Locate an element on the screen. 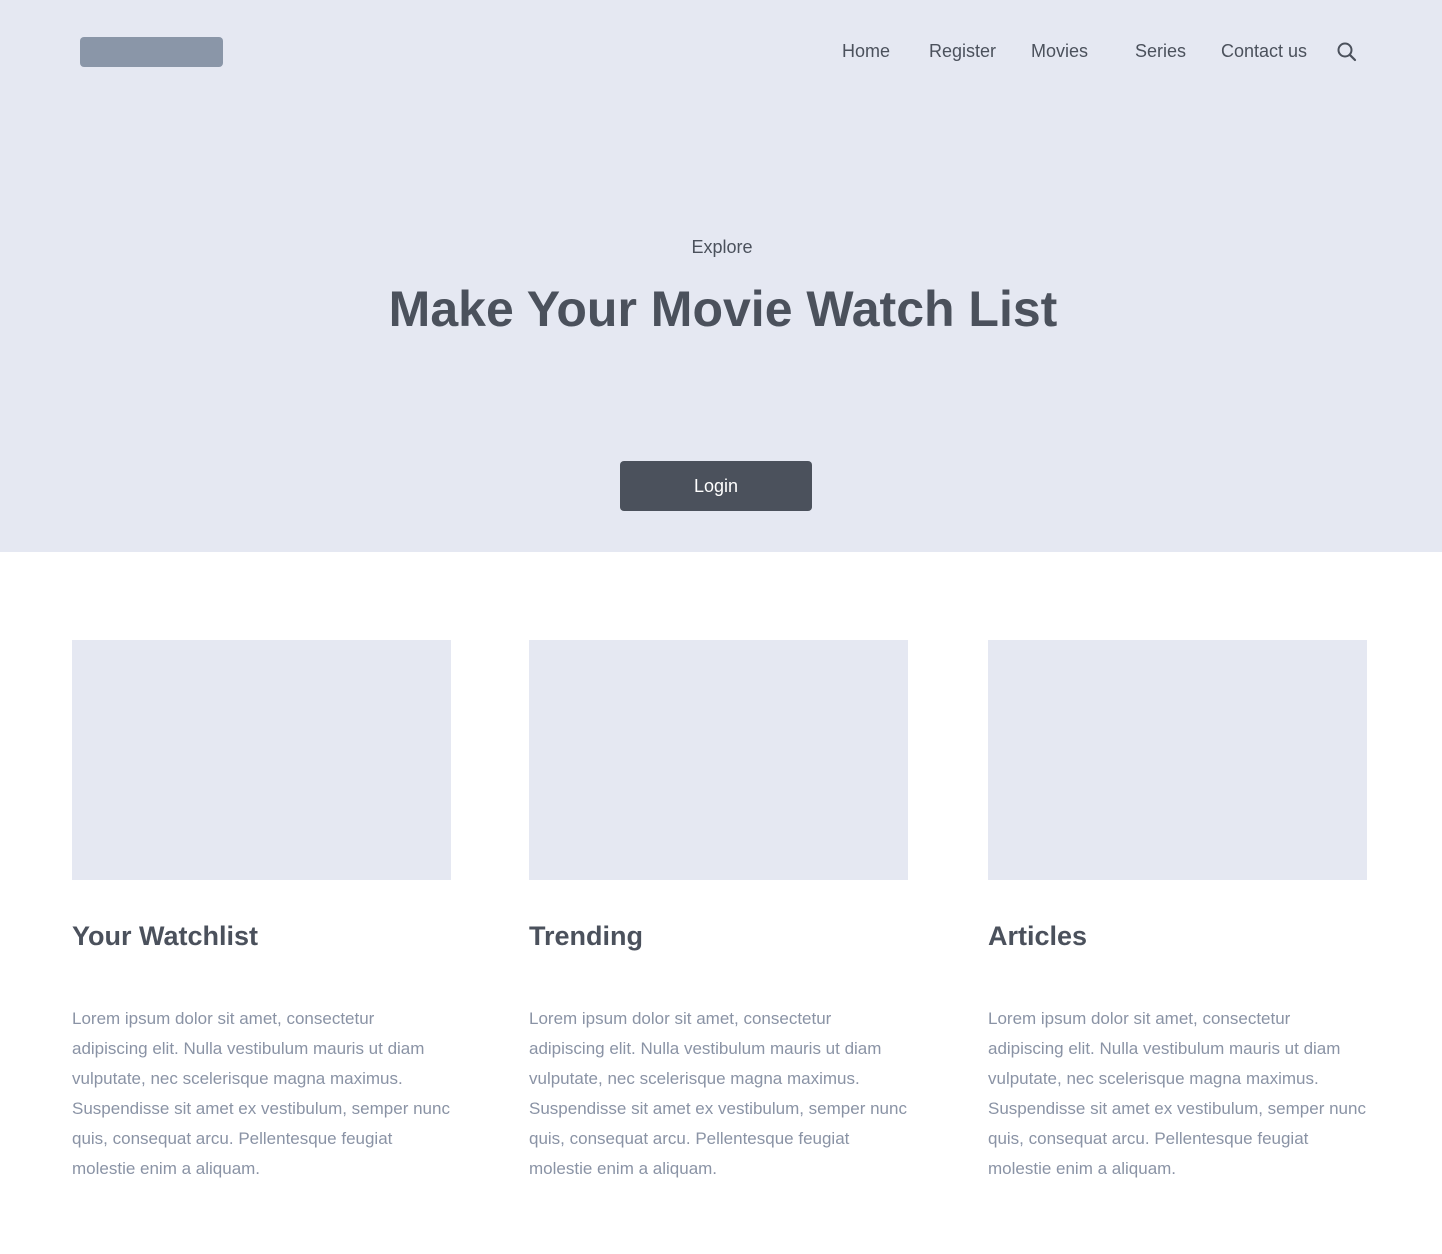 The width and height of the screenshot is (1442, 1254). card-title: Trending is located at coordinates (586, 936).